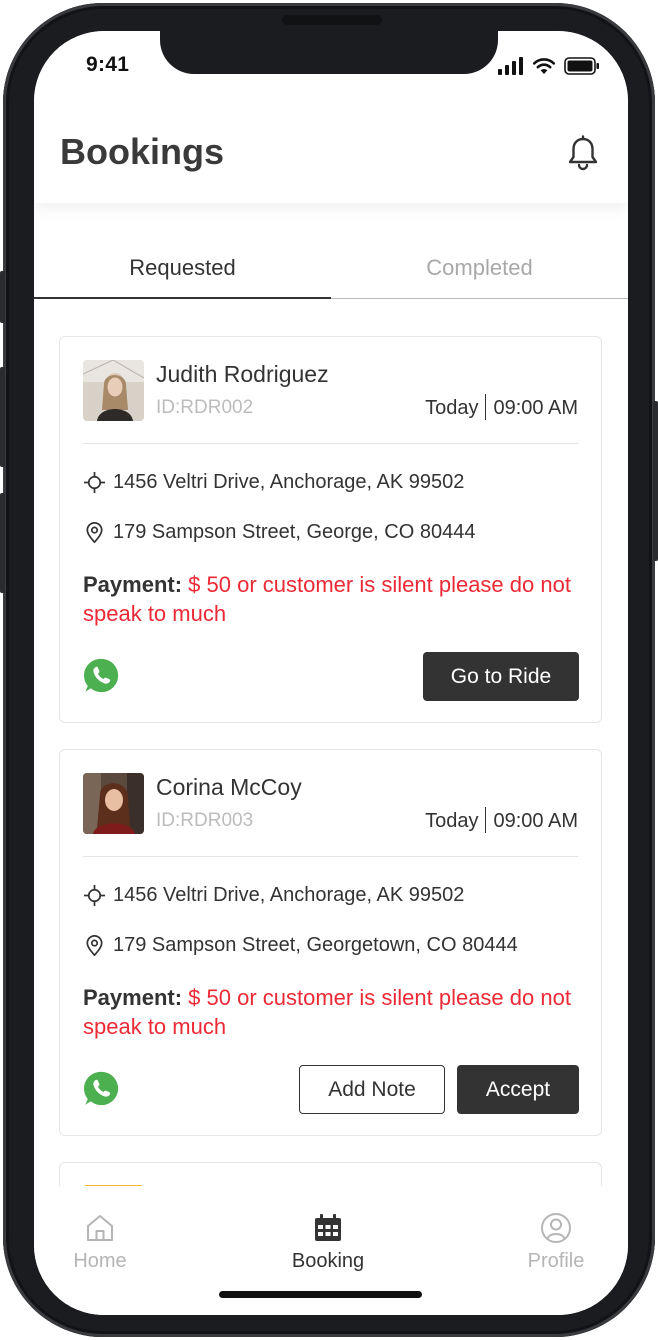 This screenshot has height=1340, width=658. What do you see at coordinates (2, 297) in the screenshot?
I see `mute-switch` at bounding box center [2, 297].